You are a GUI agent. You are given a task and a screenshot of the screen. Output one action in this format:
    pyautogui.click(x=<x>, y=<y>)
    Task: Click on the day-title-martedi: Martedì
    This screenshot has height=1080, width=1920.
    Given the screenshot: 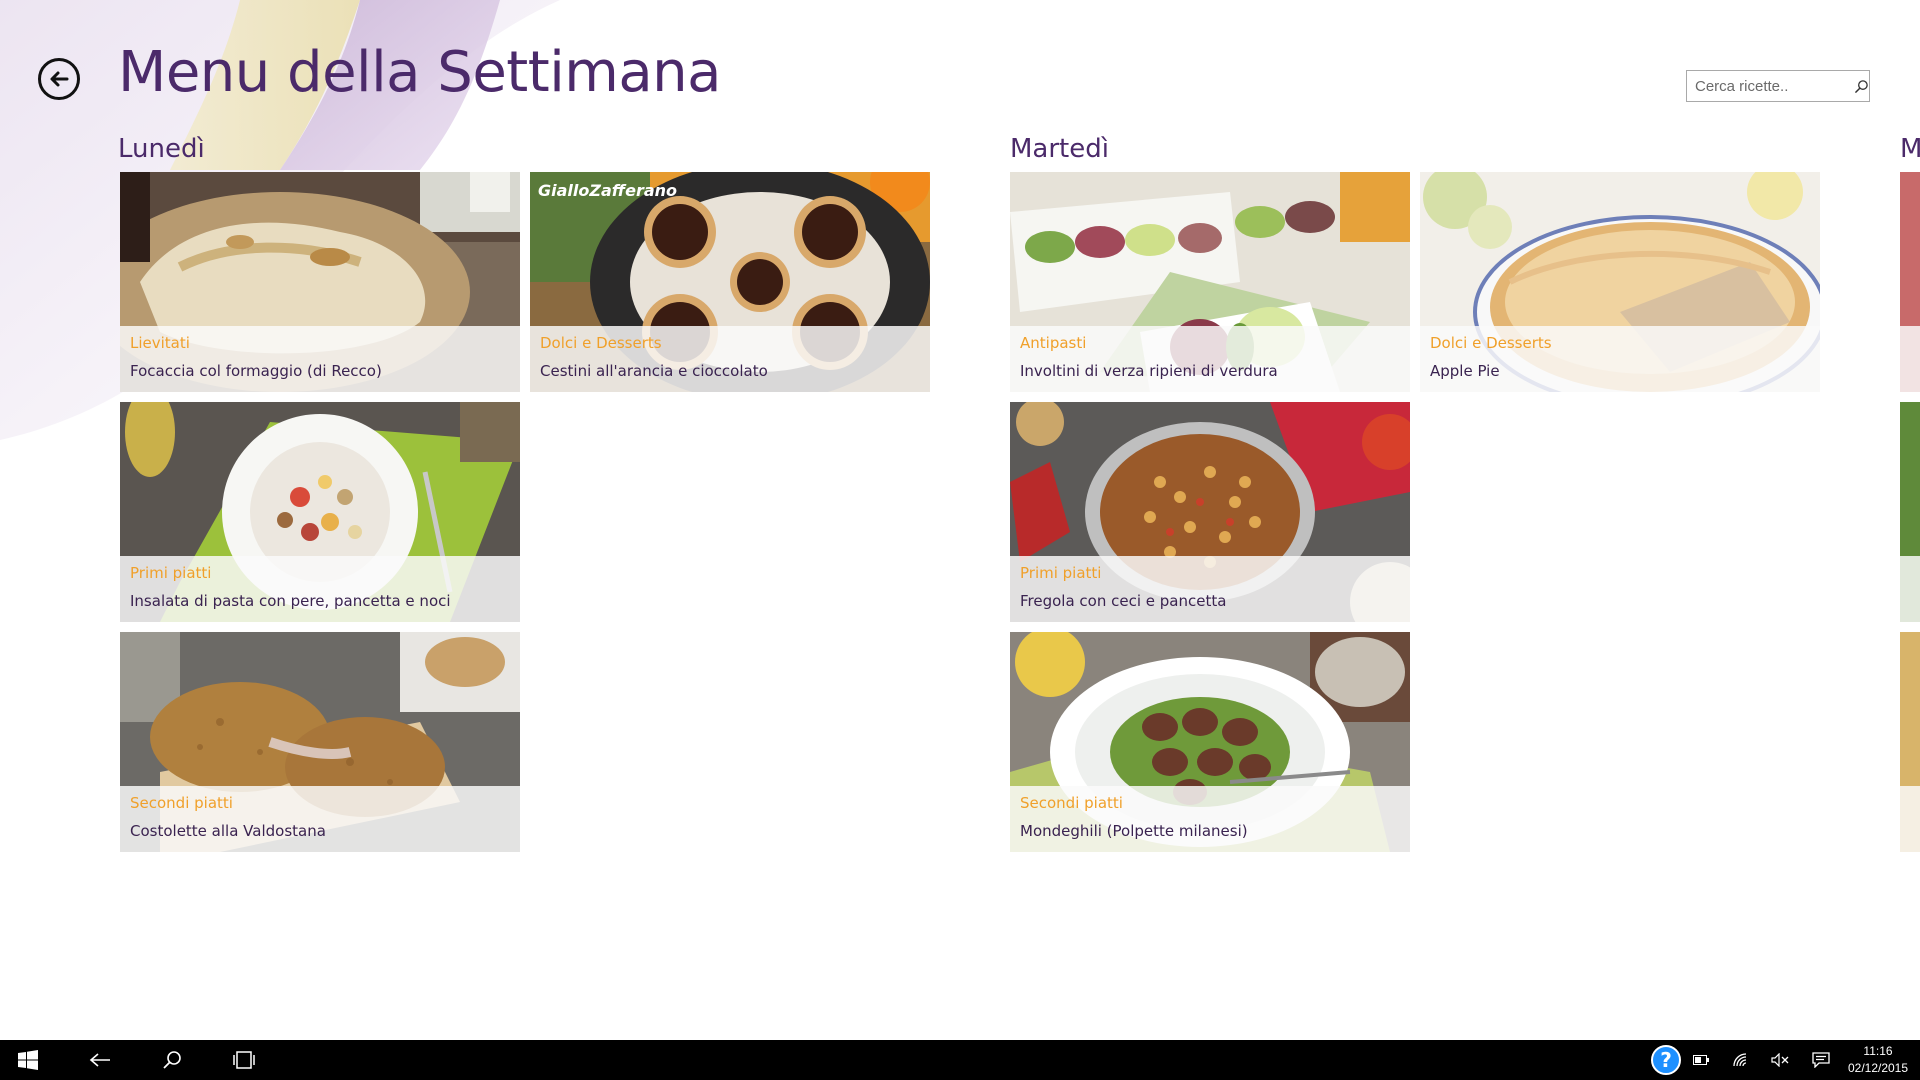 What is the action you would take?
    pyautogui.click(x=1059, y=149)
    